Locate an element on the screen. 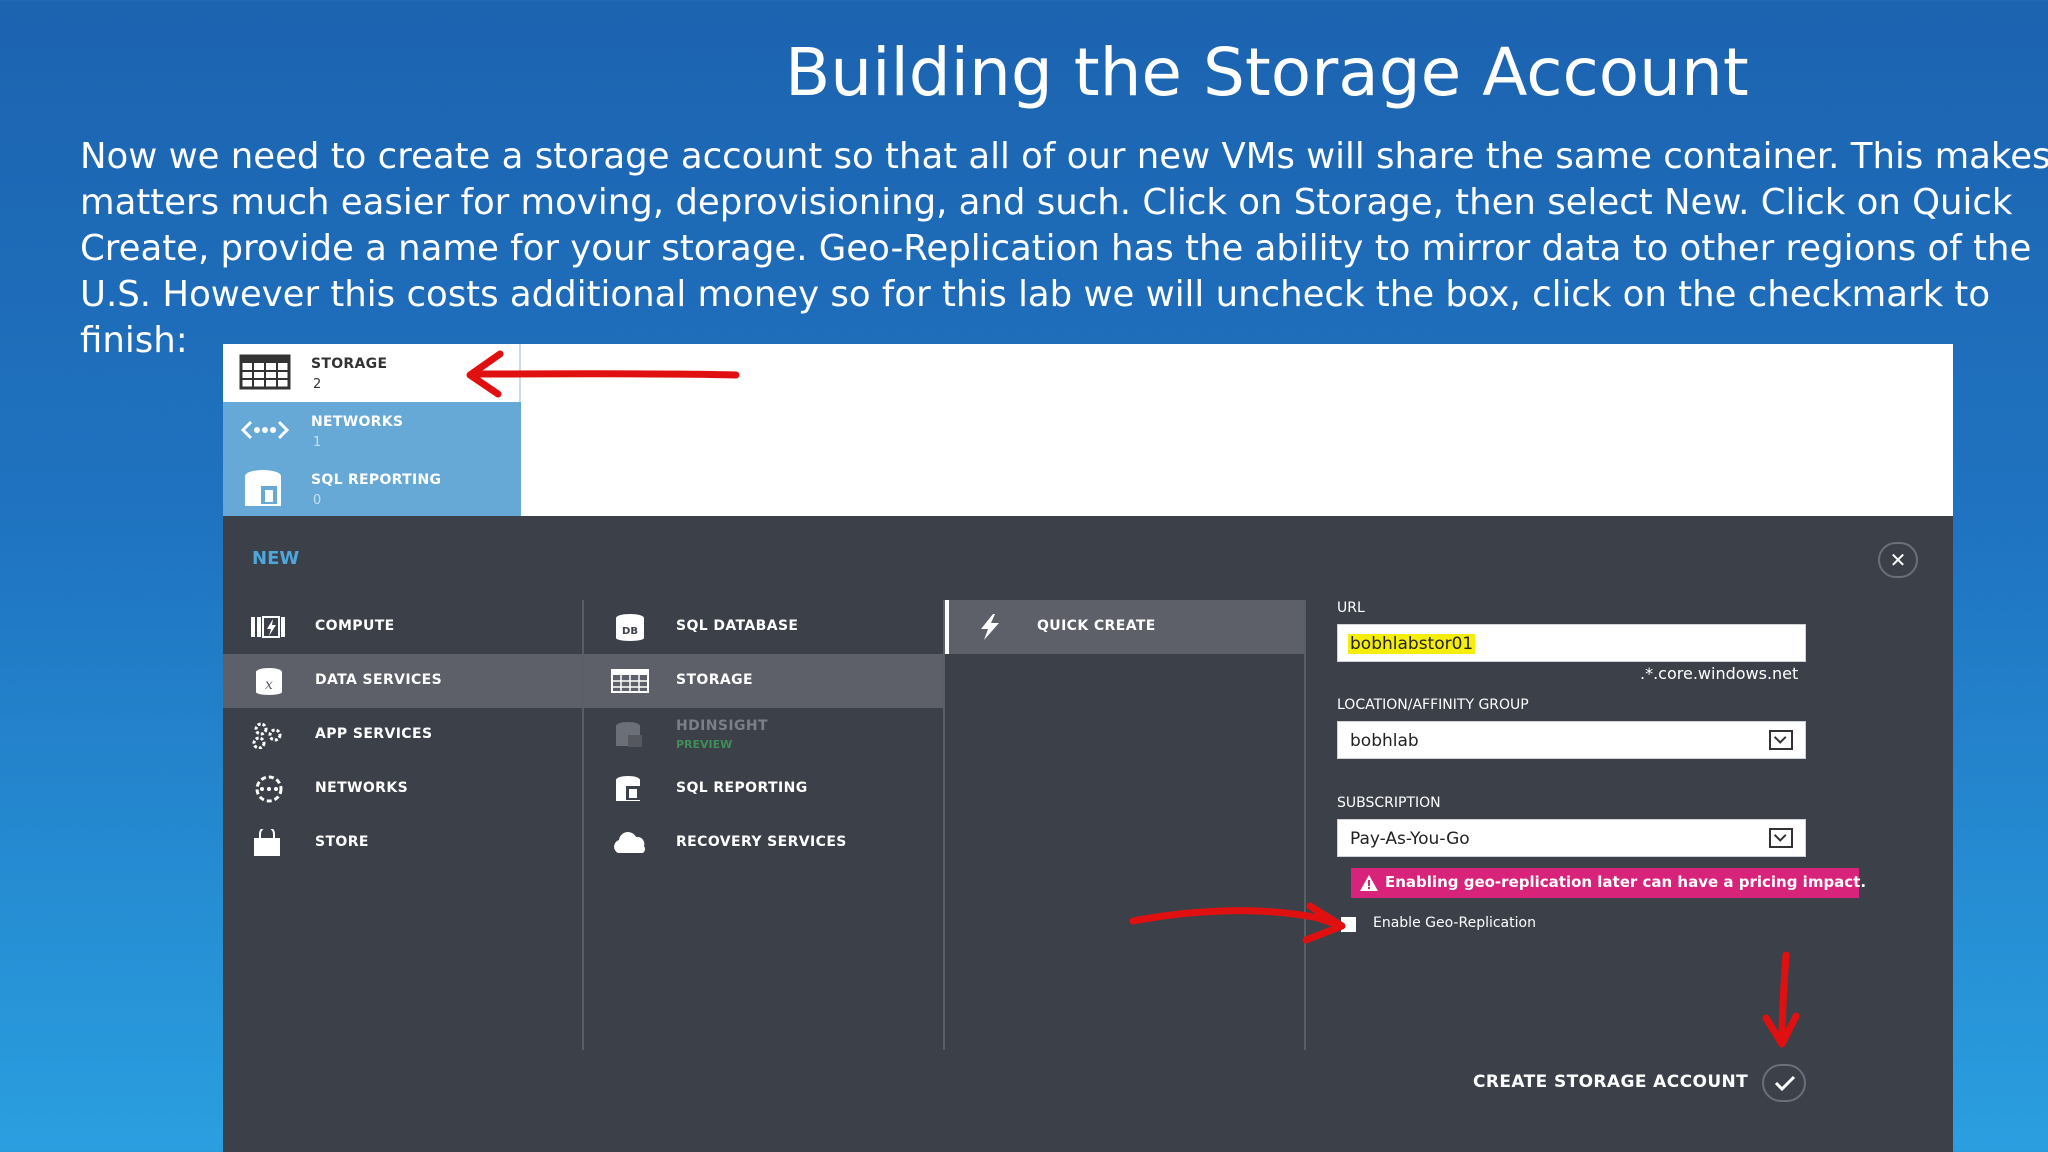 The image size is (2048, 1152). category-label: APP SERVICES is located at coordinates (374, 734).